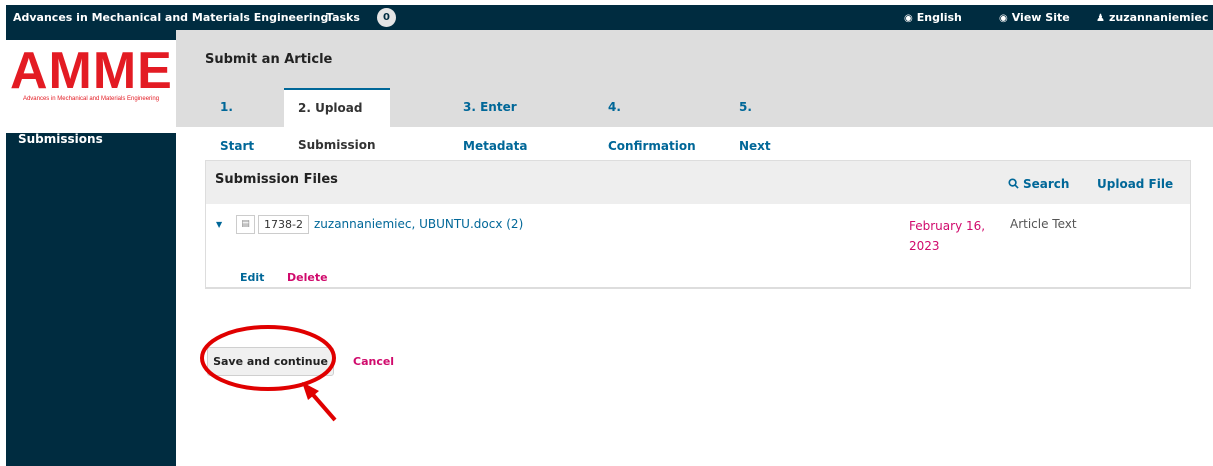 The width and height of the screenshot is (1213, 466). I want to click on language-menu: ◉ English, so click(933, 17).